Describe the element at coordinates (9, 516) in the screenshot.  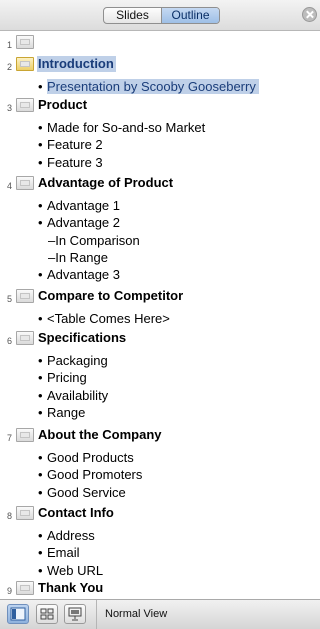
I see `slide-number: 8` at that location.